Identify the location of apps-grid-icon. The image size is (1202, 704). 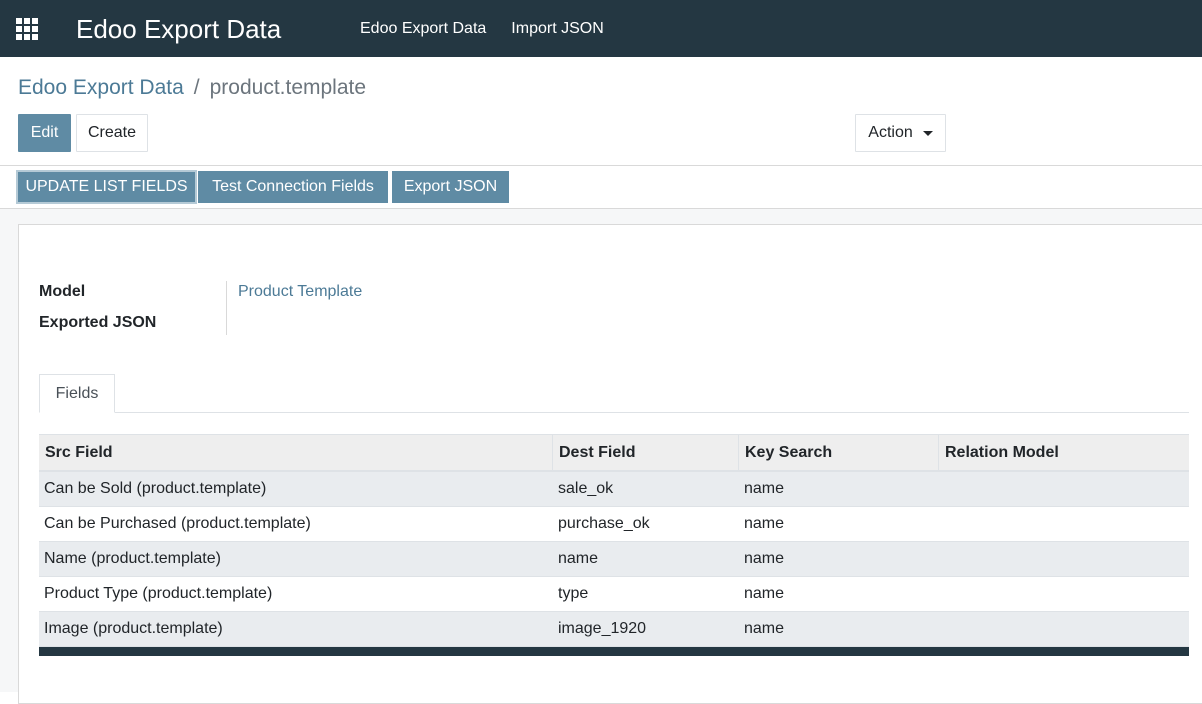
(27, 29).